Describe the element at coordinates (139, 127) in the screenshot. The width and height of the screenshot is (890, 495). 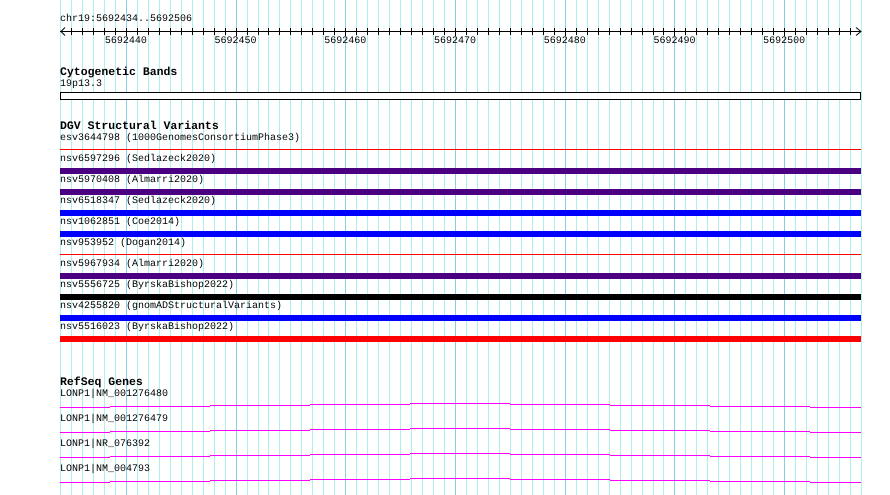
I see `track-title: DGV Structural Variants` at that location.